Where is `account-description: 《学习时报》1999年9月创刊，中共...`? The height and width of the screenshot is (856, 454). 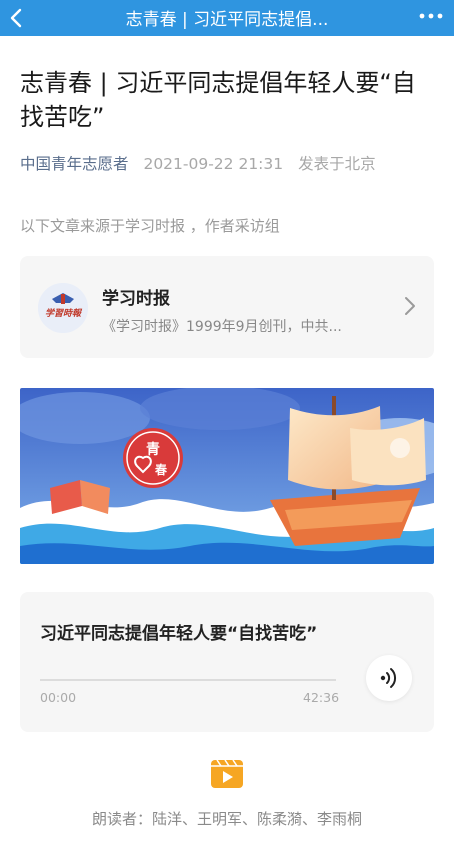 account-description: 《学习时报》1999年9月创刊，中共... is located at coordinates (222, 327).